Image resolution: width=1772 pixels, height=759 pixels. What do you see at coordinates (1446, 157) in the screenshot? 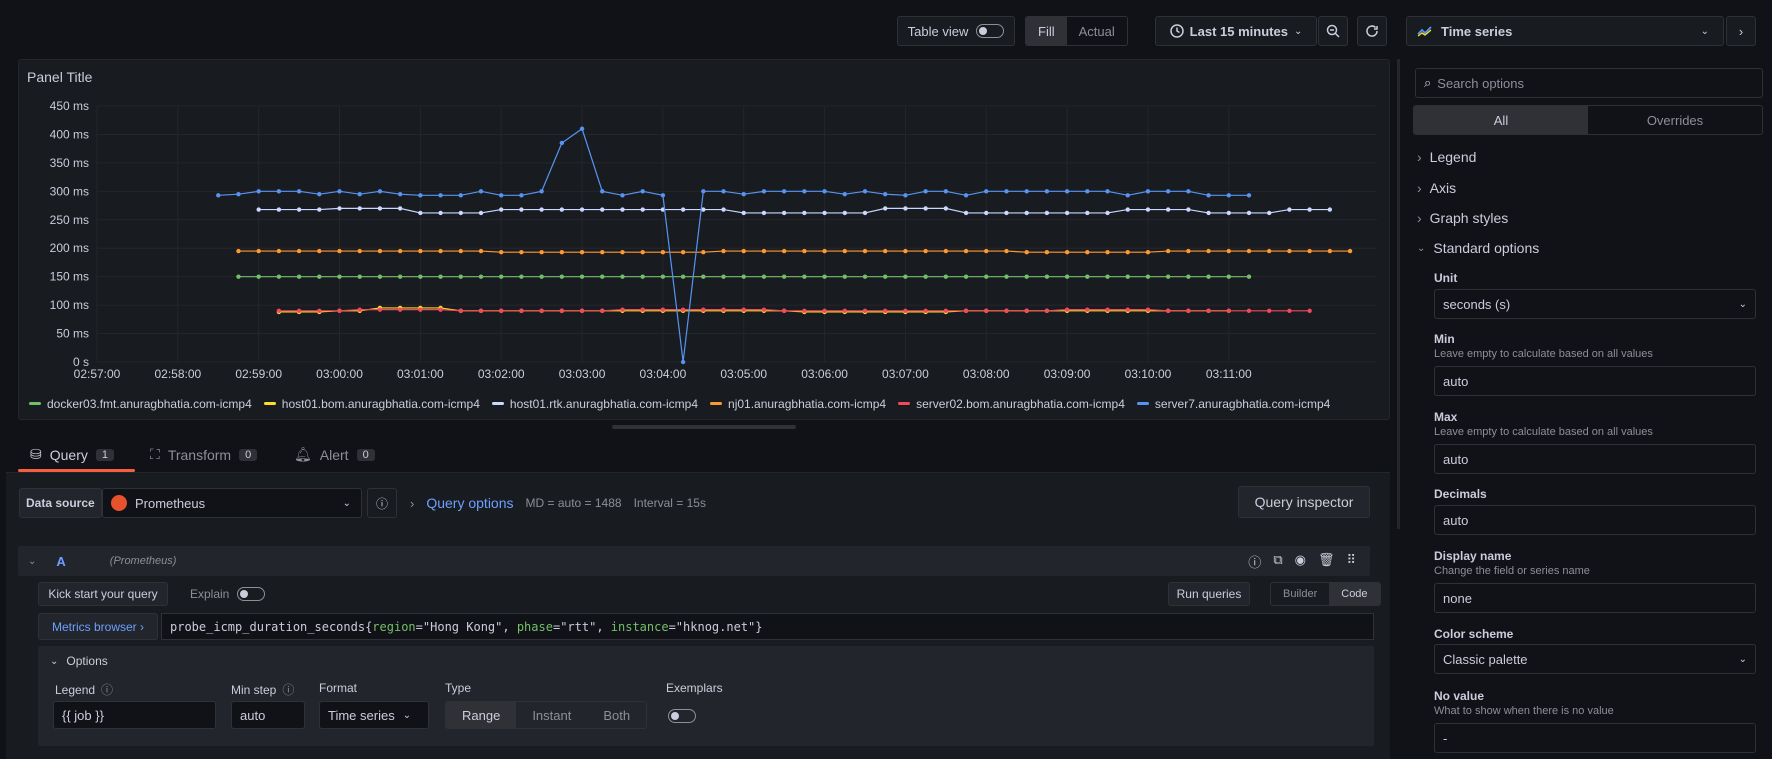
I see `section-legend: › Legend` at bounding box center [1446, 157].